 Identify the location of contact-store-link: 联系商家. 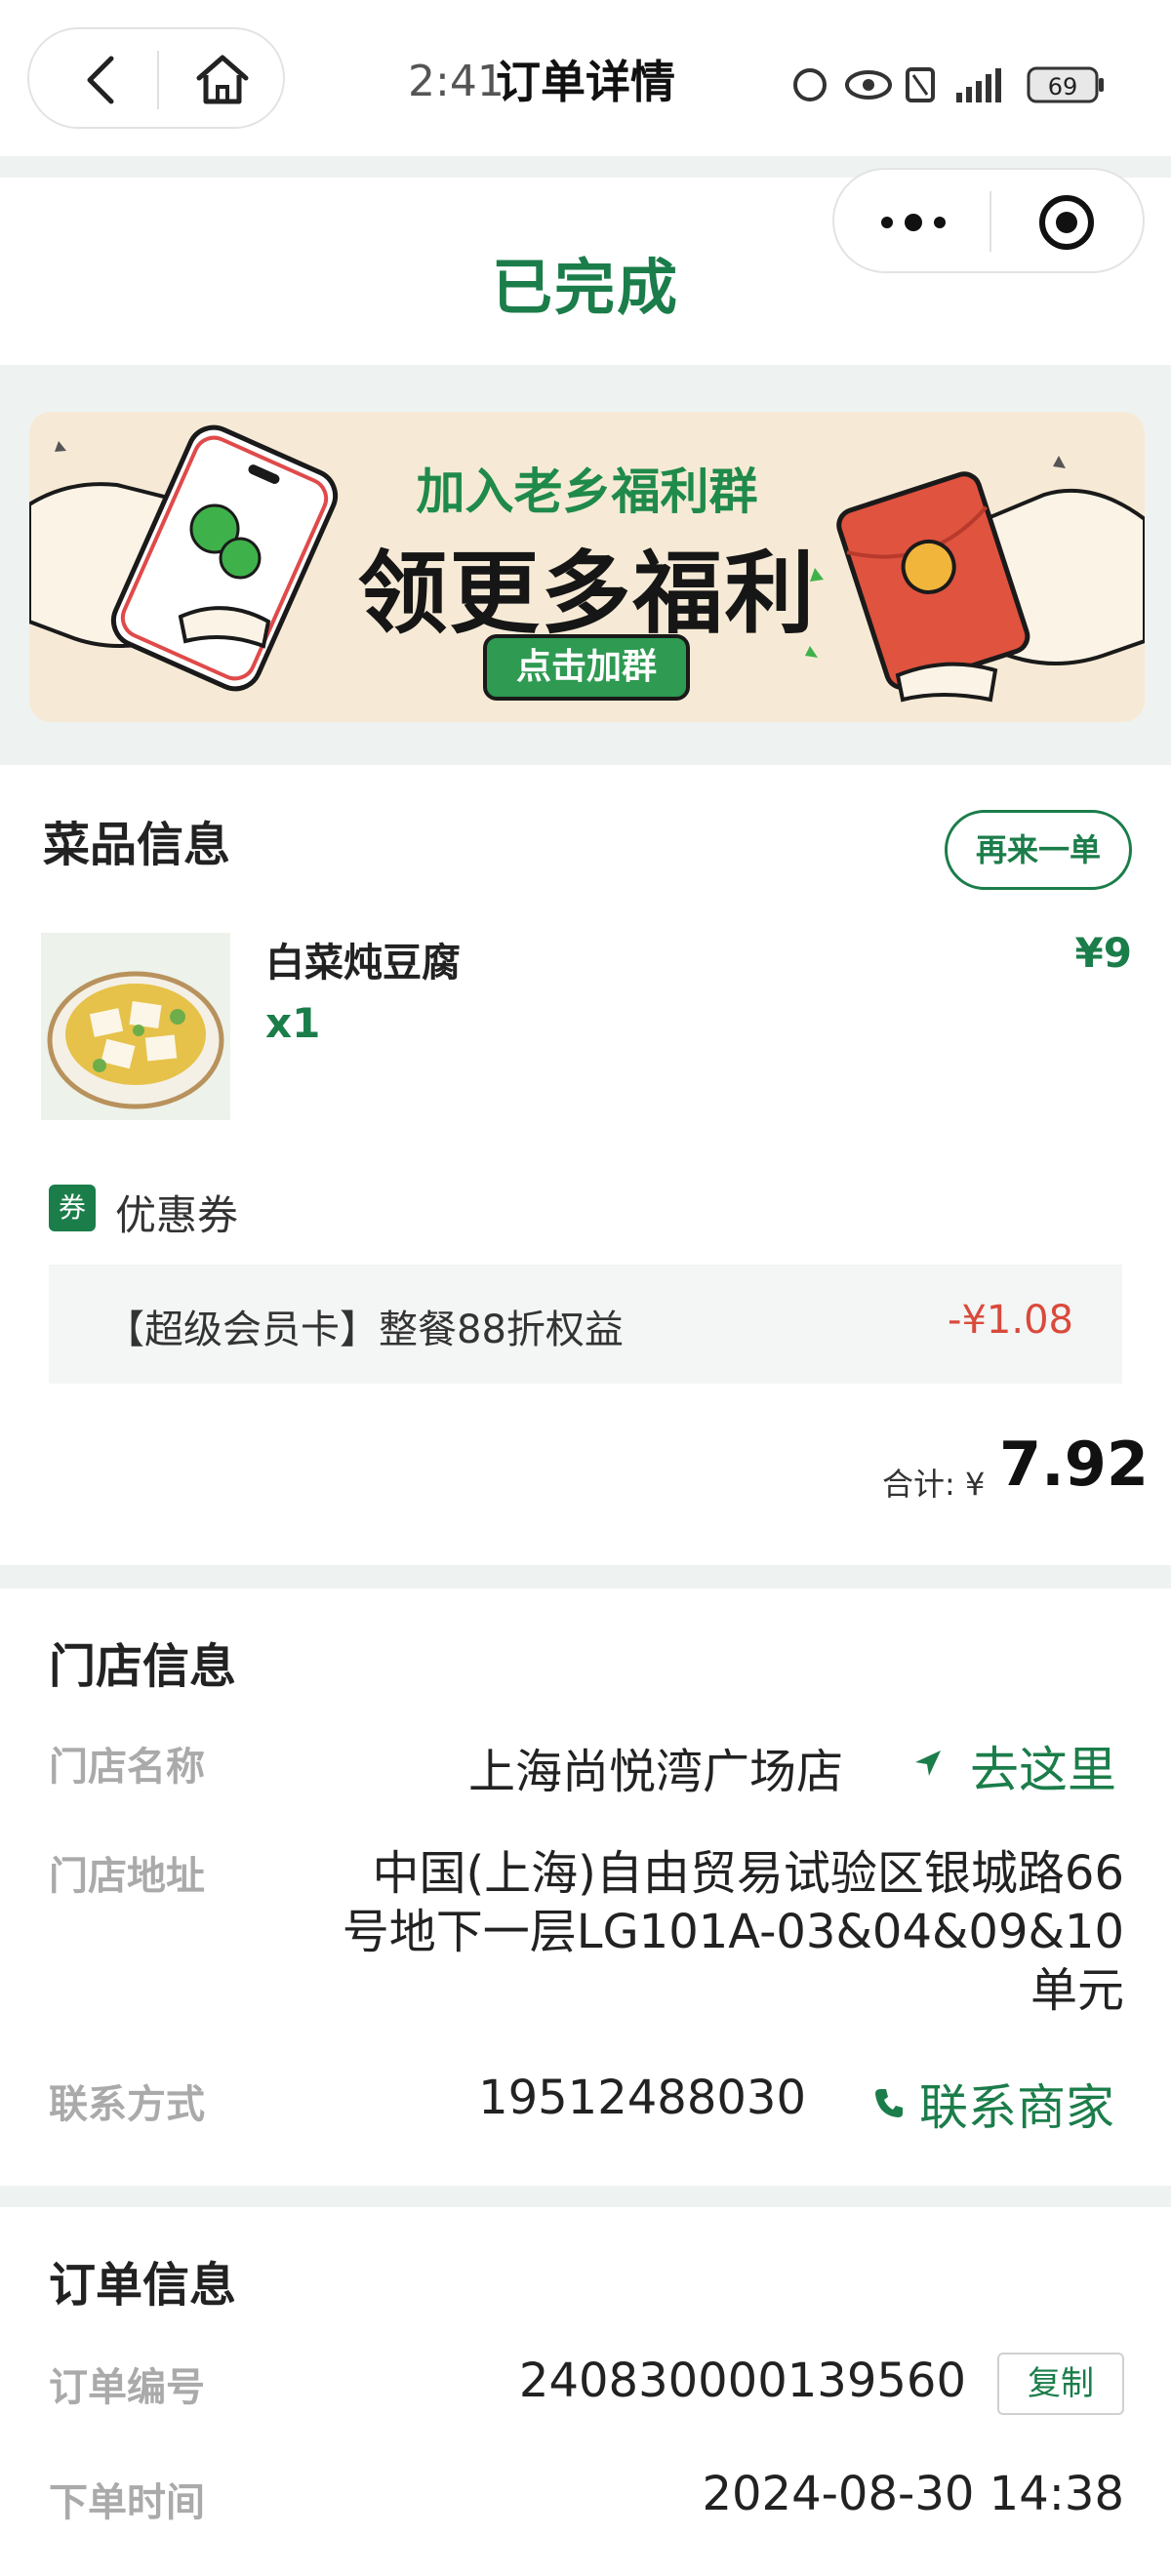
(1016, 2104).